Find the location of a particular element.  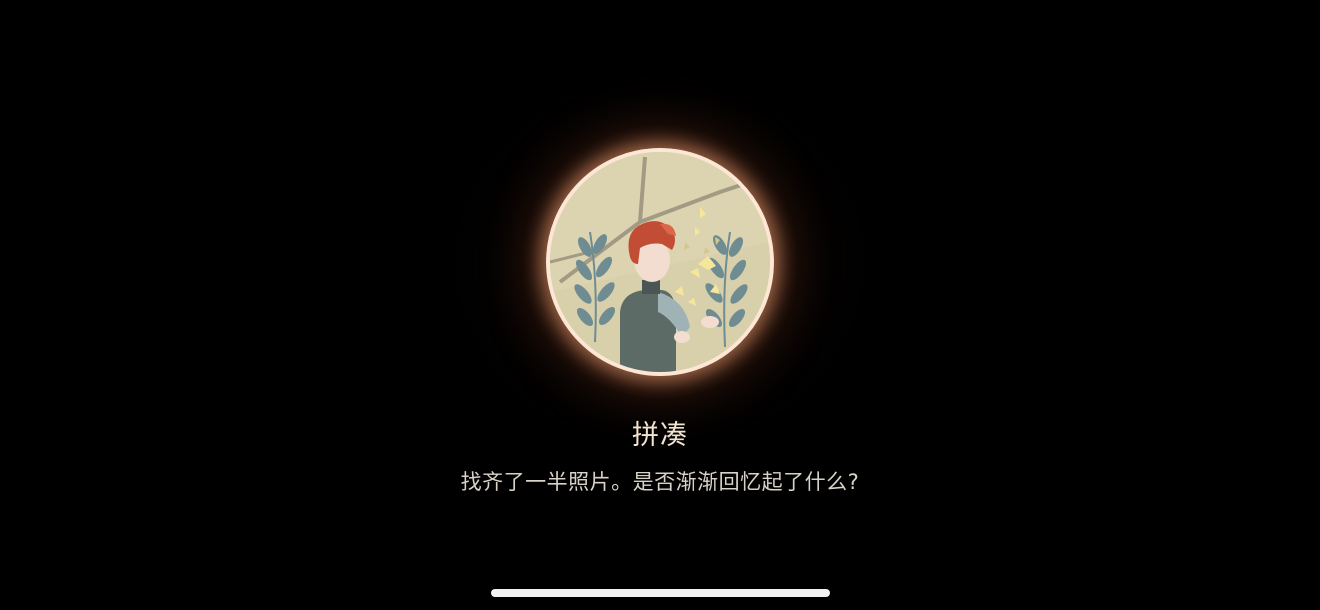

achievement-badge is located at coordinates (660, 262).